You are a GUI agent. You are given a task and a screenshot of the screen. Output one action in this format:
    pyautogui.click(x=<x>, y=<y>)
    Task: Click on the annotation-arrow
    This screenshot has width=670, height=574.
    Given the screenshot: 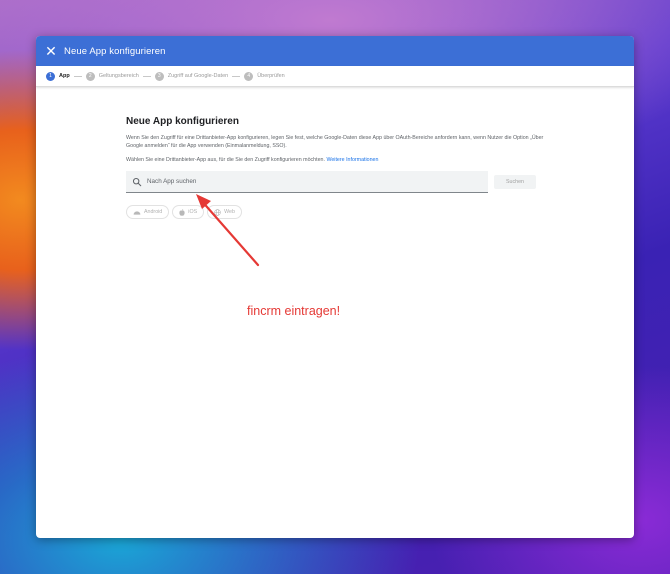 What is the action you would take?
    pyautogui.click(x=228, y=230)
    